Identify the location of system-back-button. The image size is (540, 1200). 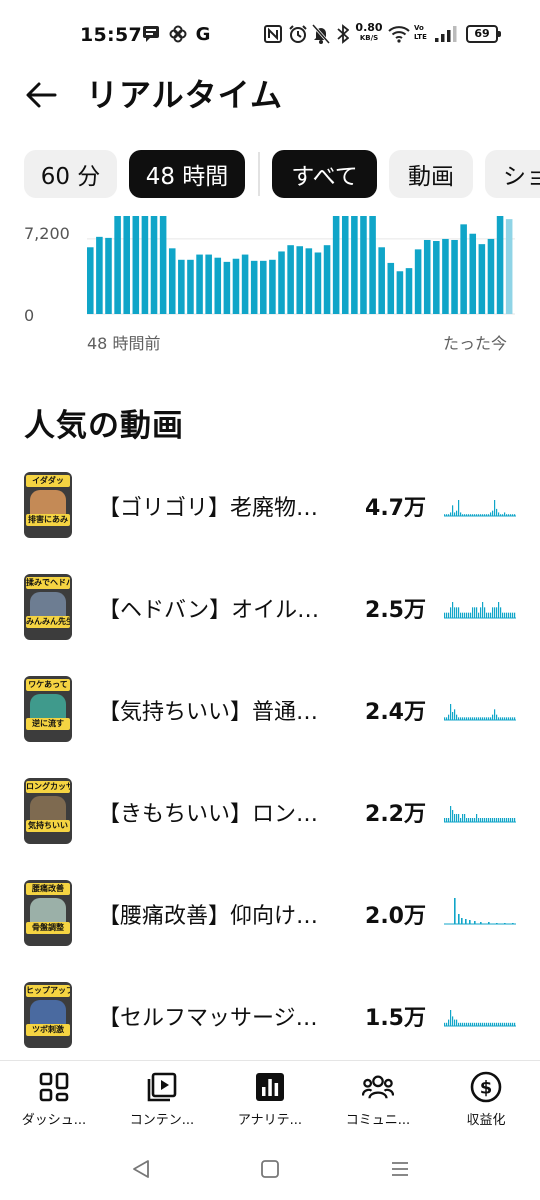
(141, 1169).